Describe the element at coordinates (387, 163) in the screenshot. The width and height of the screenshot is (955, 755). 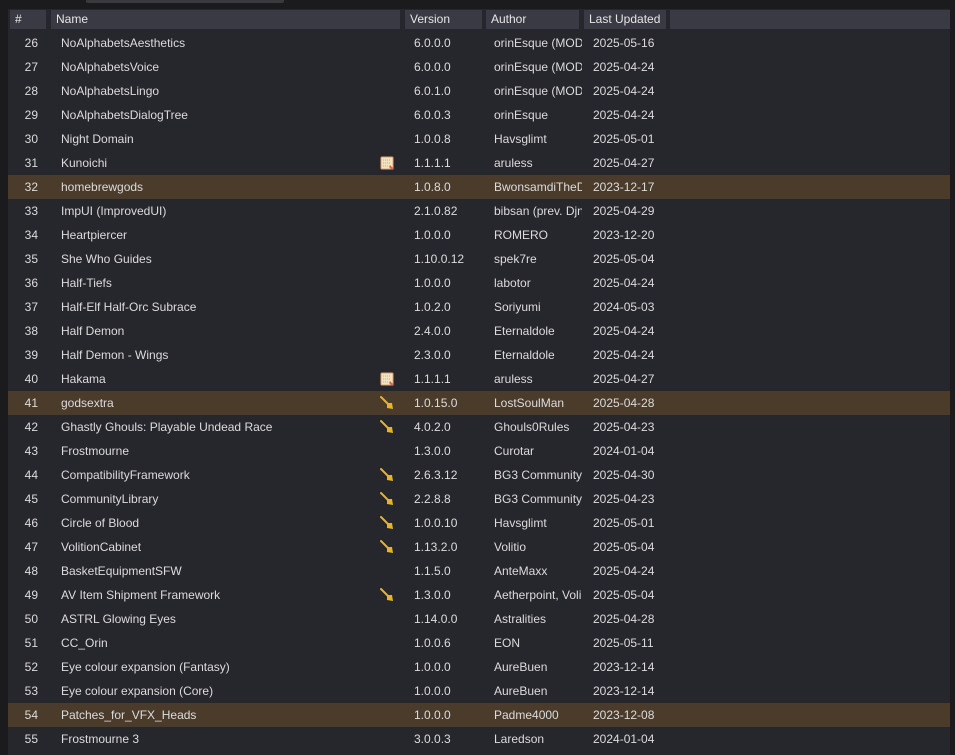
I see `scroll-icon` at that location.